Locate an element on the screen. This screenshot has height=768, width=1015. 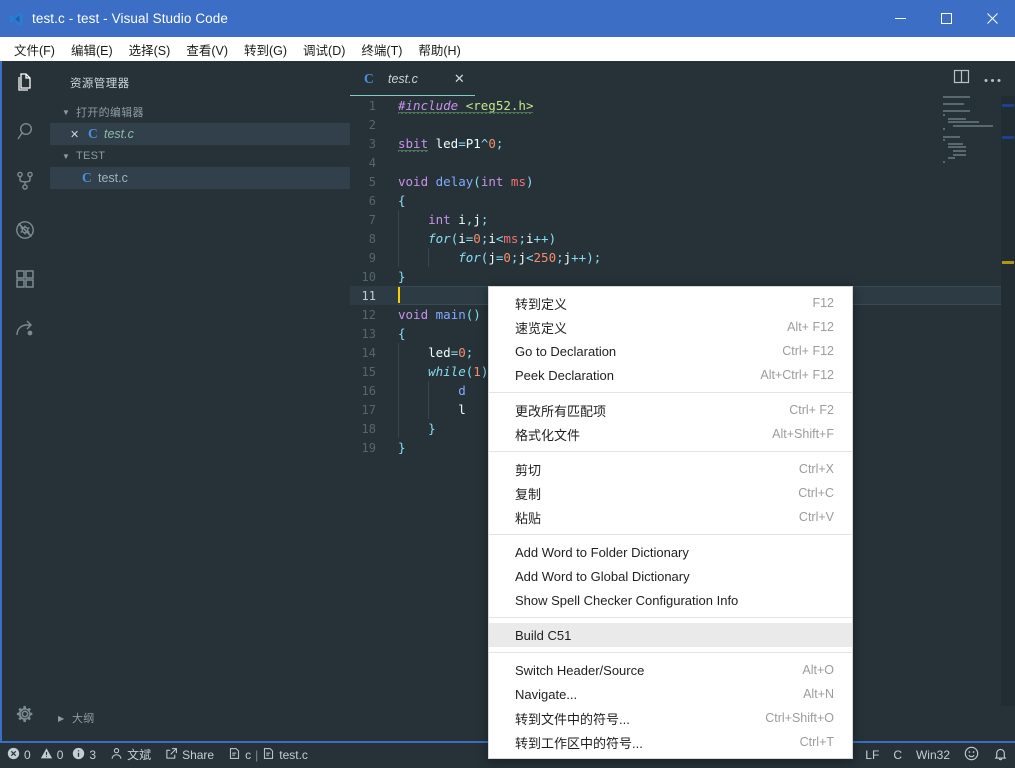
maximize-button is located at coordinates (946, 18).